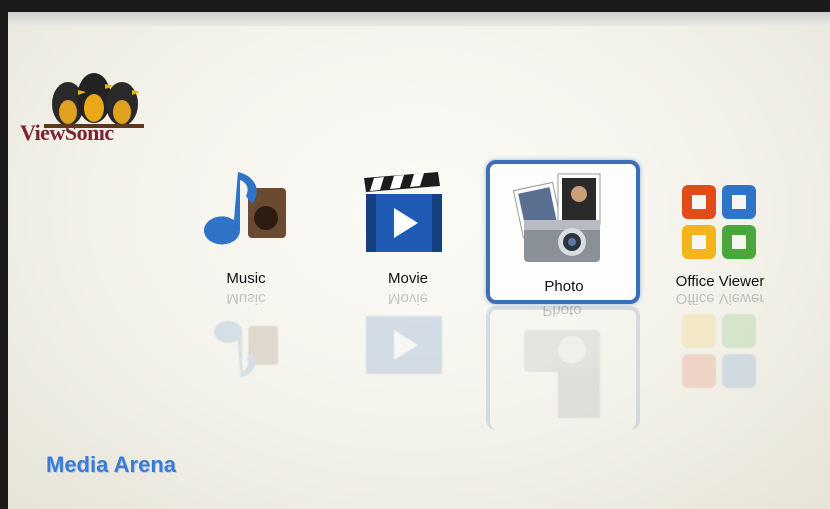 The width and height of the screenshot is (830, 509). I want to click on music-reflection-icon, so click(246, 349).